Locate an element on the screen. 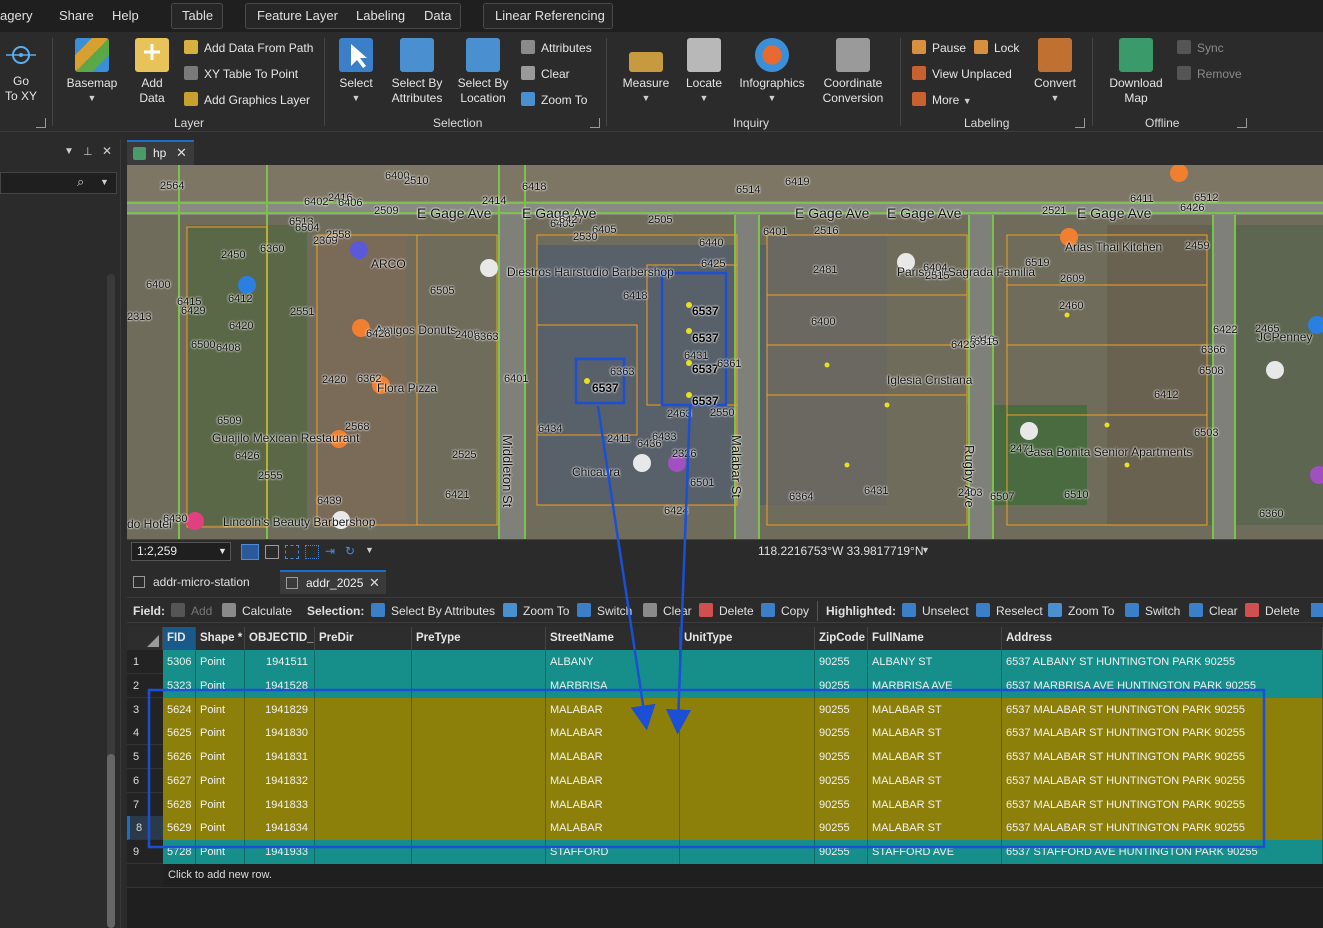 The height and width of the screenshot is (928, 1323). row-number: 3 is located at coordinates (145, 709).